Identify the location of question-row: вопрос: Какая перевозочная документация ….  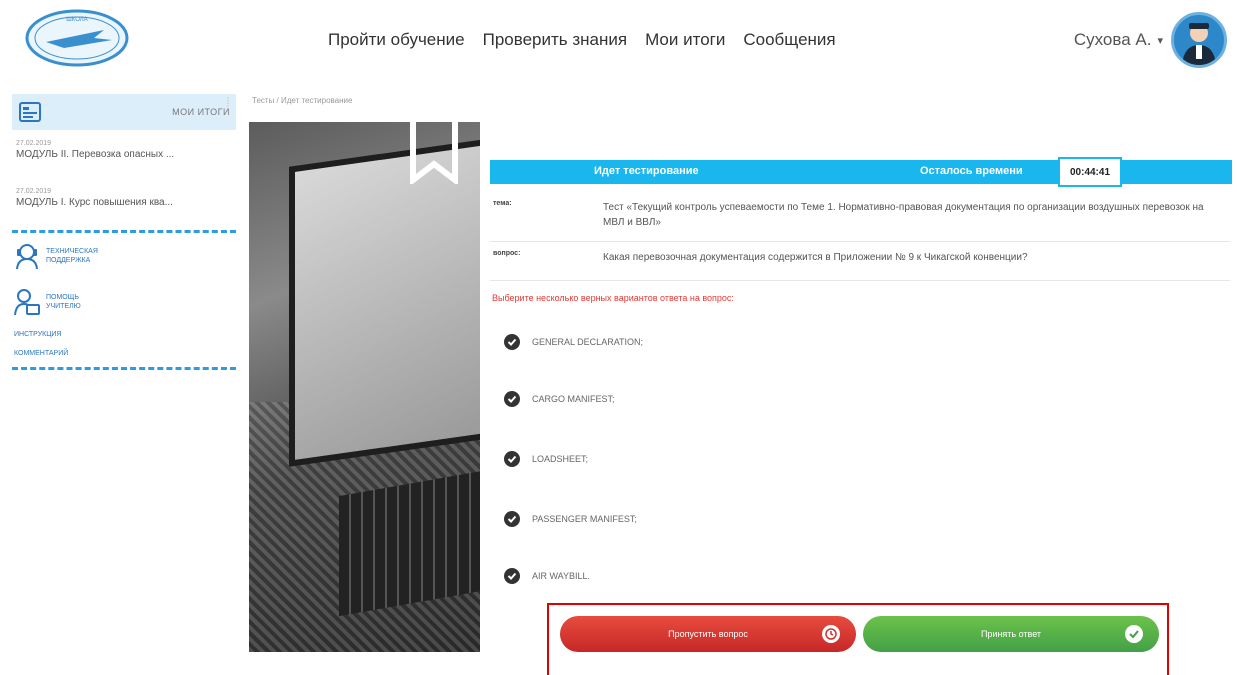
(858, 260).